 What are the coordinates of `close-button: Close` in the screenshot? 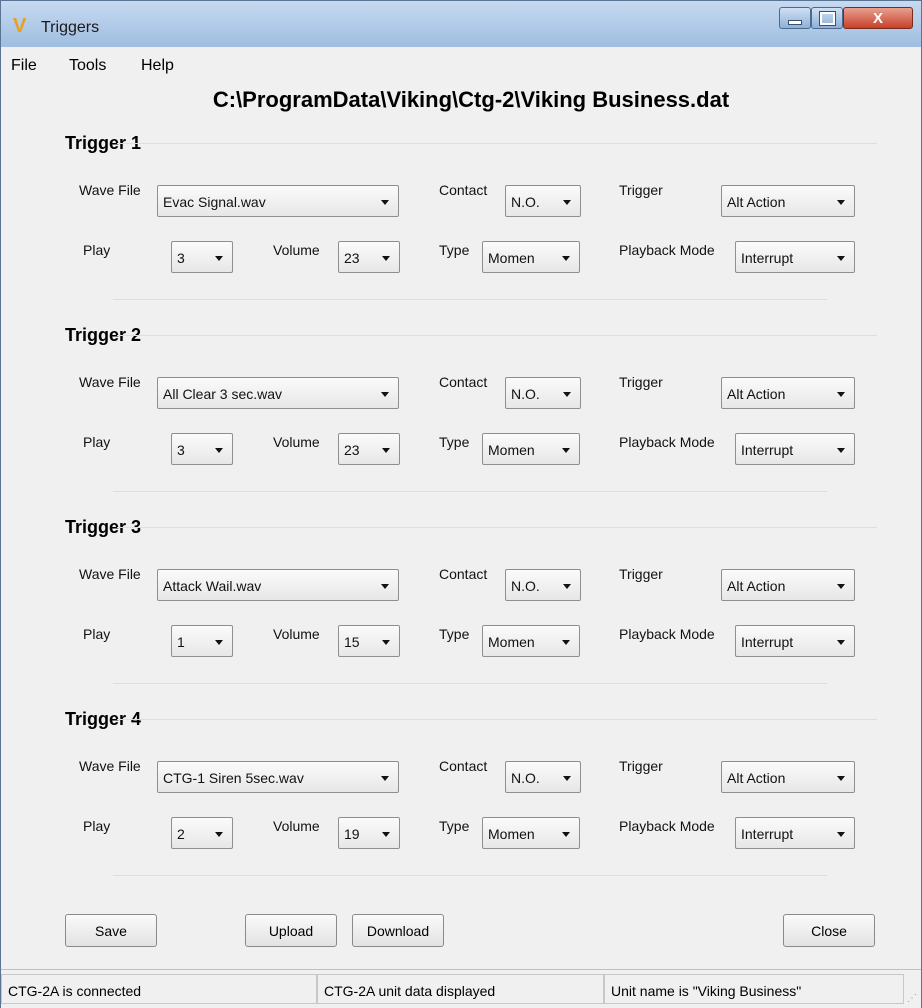 It's located at (829, 930).